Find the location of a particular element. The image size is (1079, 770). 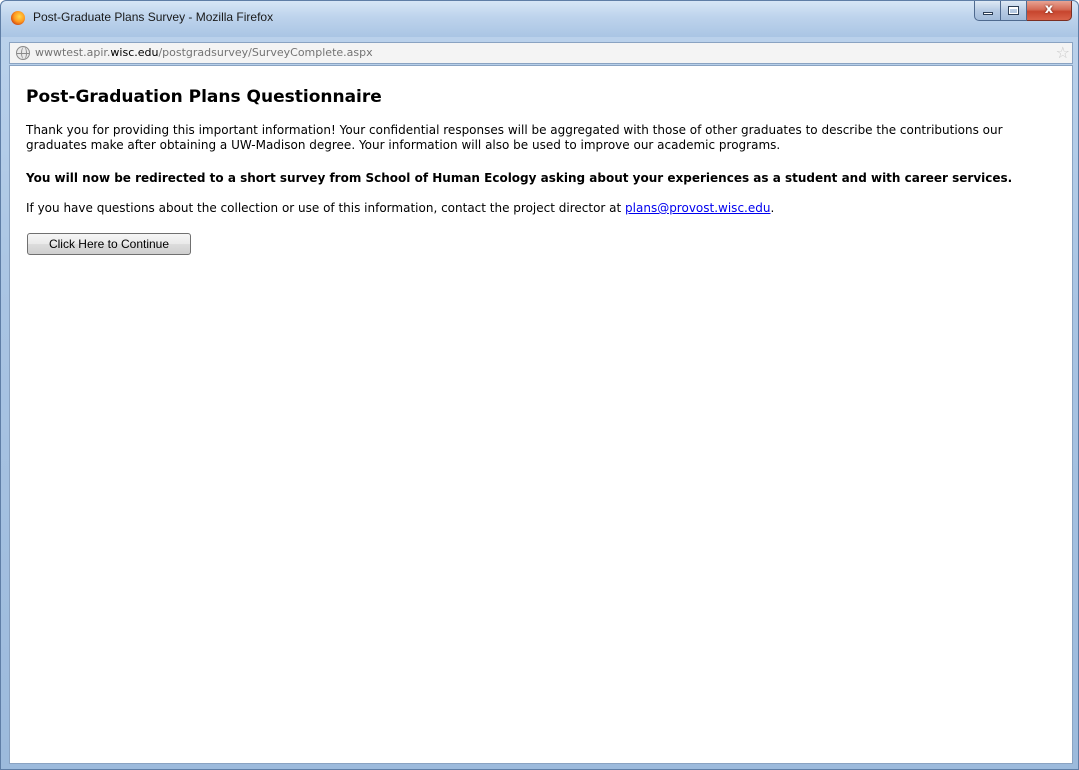

close-icon: x is located at coordinates (1049, 9).